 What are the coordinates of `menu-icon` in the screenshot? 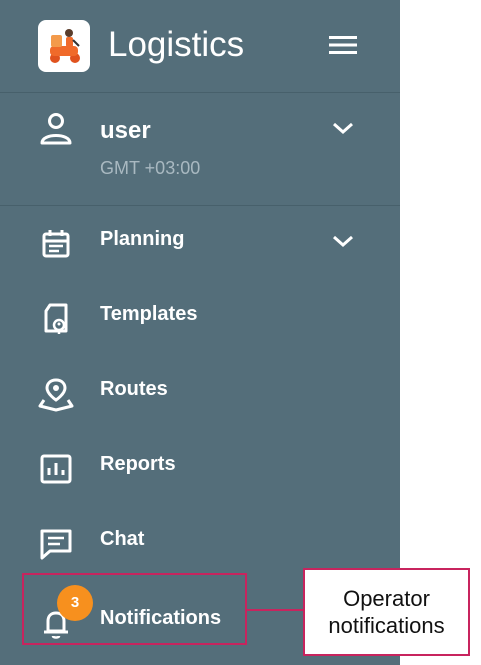 It's located at (343, 45).